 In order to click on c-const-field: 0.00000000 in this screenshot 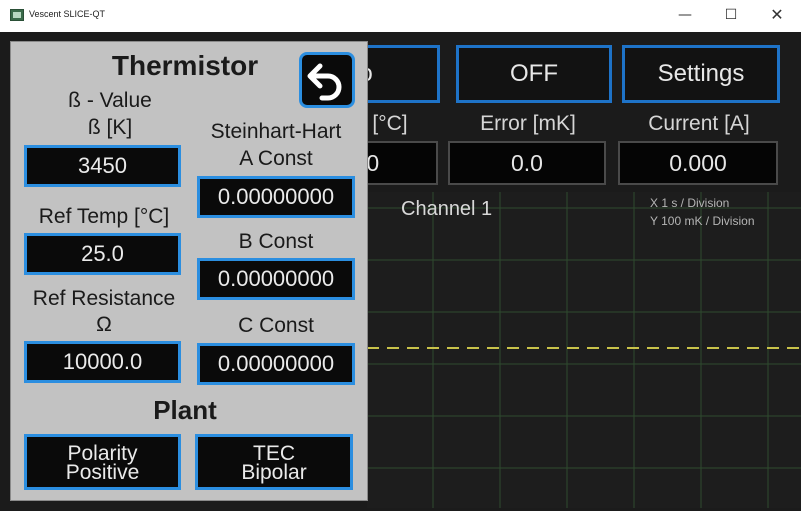, I will do `click(276, 364)`.